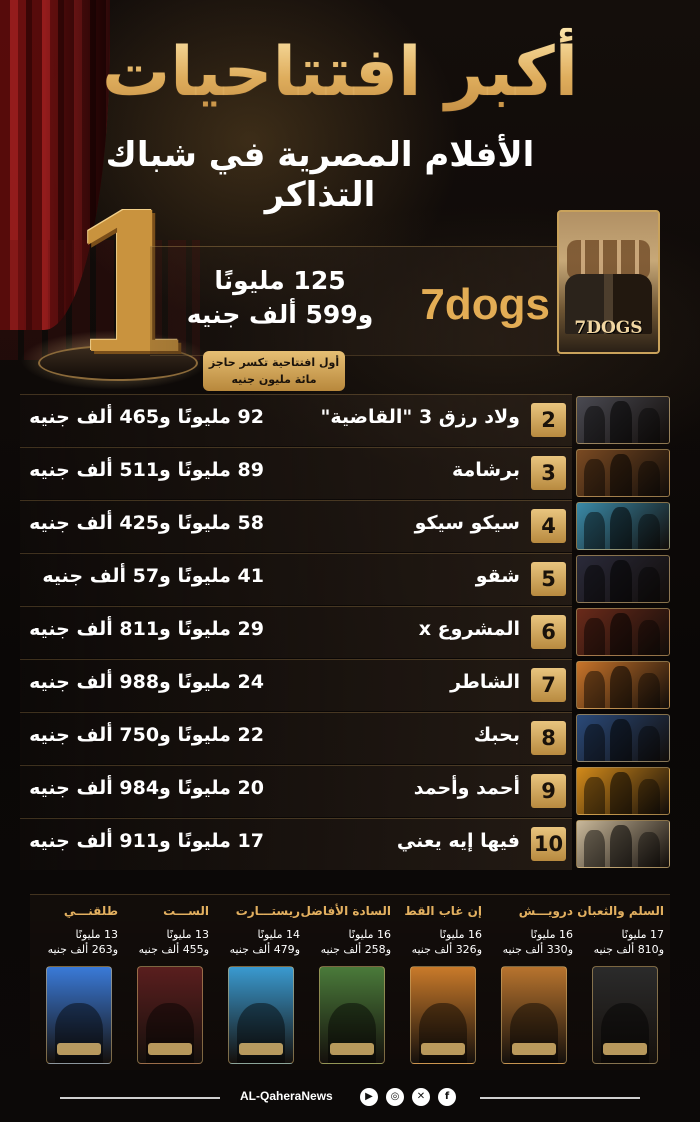  I want to click on other-film-card: السادة الأفاضل 16 مليونًا و258 ألف جنيه, so click(347, 983).